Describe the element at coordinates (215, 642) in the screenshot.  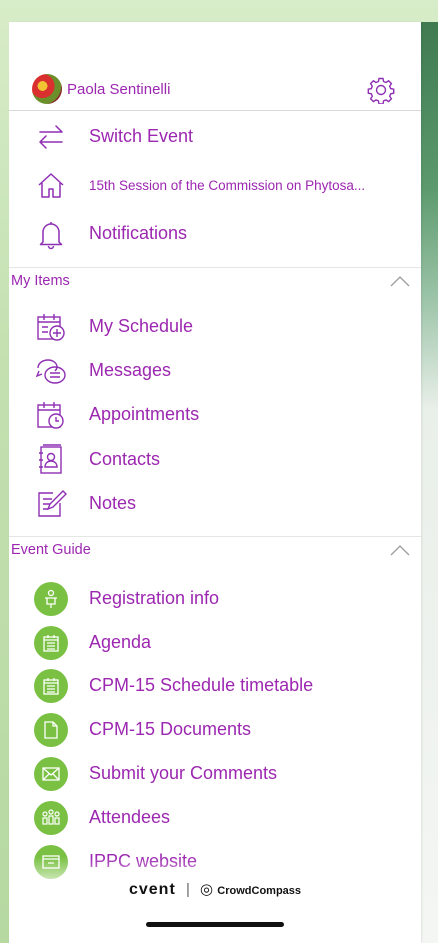
I see `menu-item-agenda: Agenda` at that location.